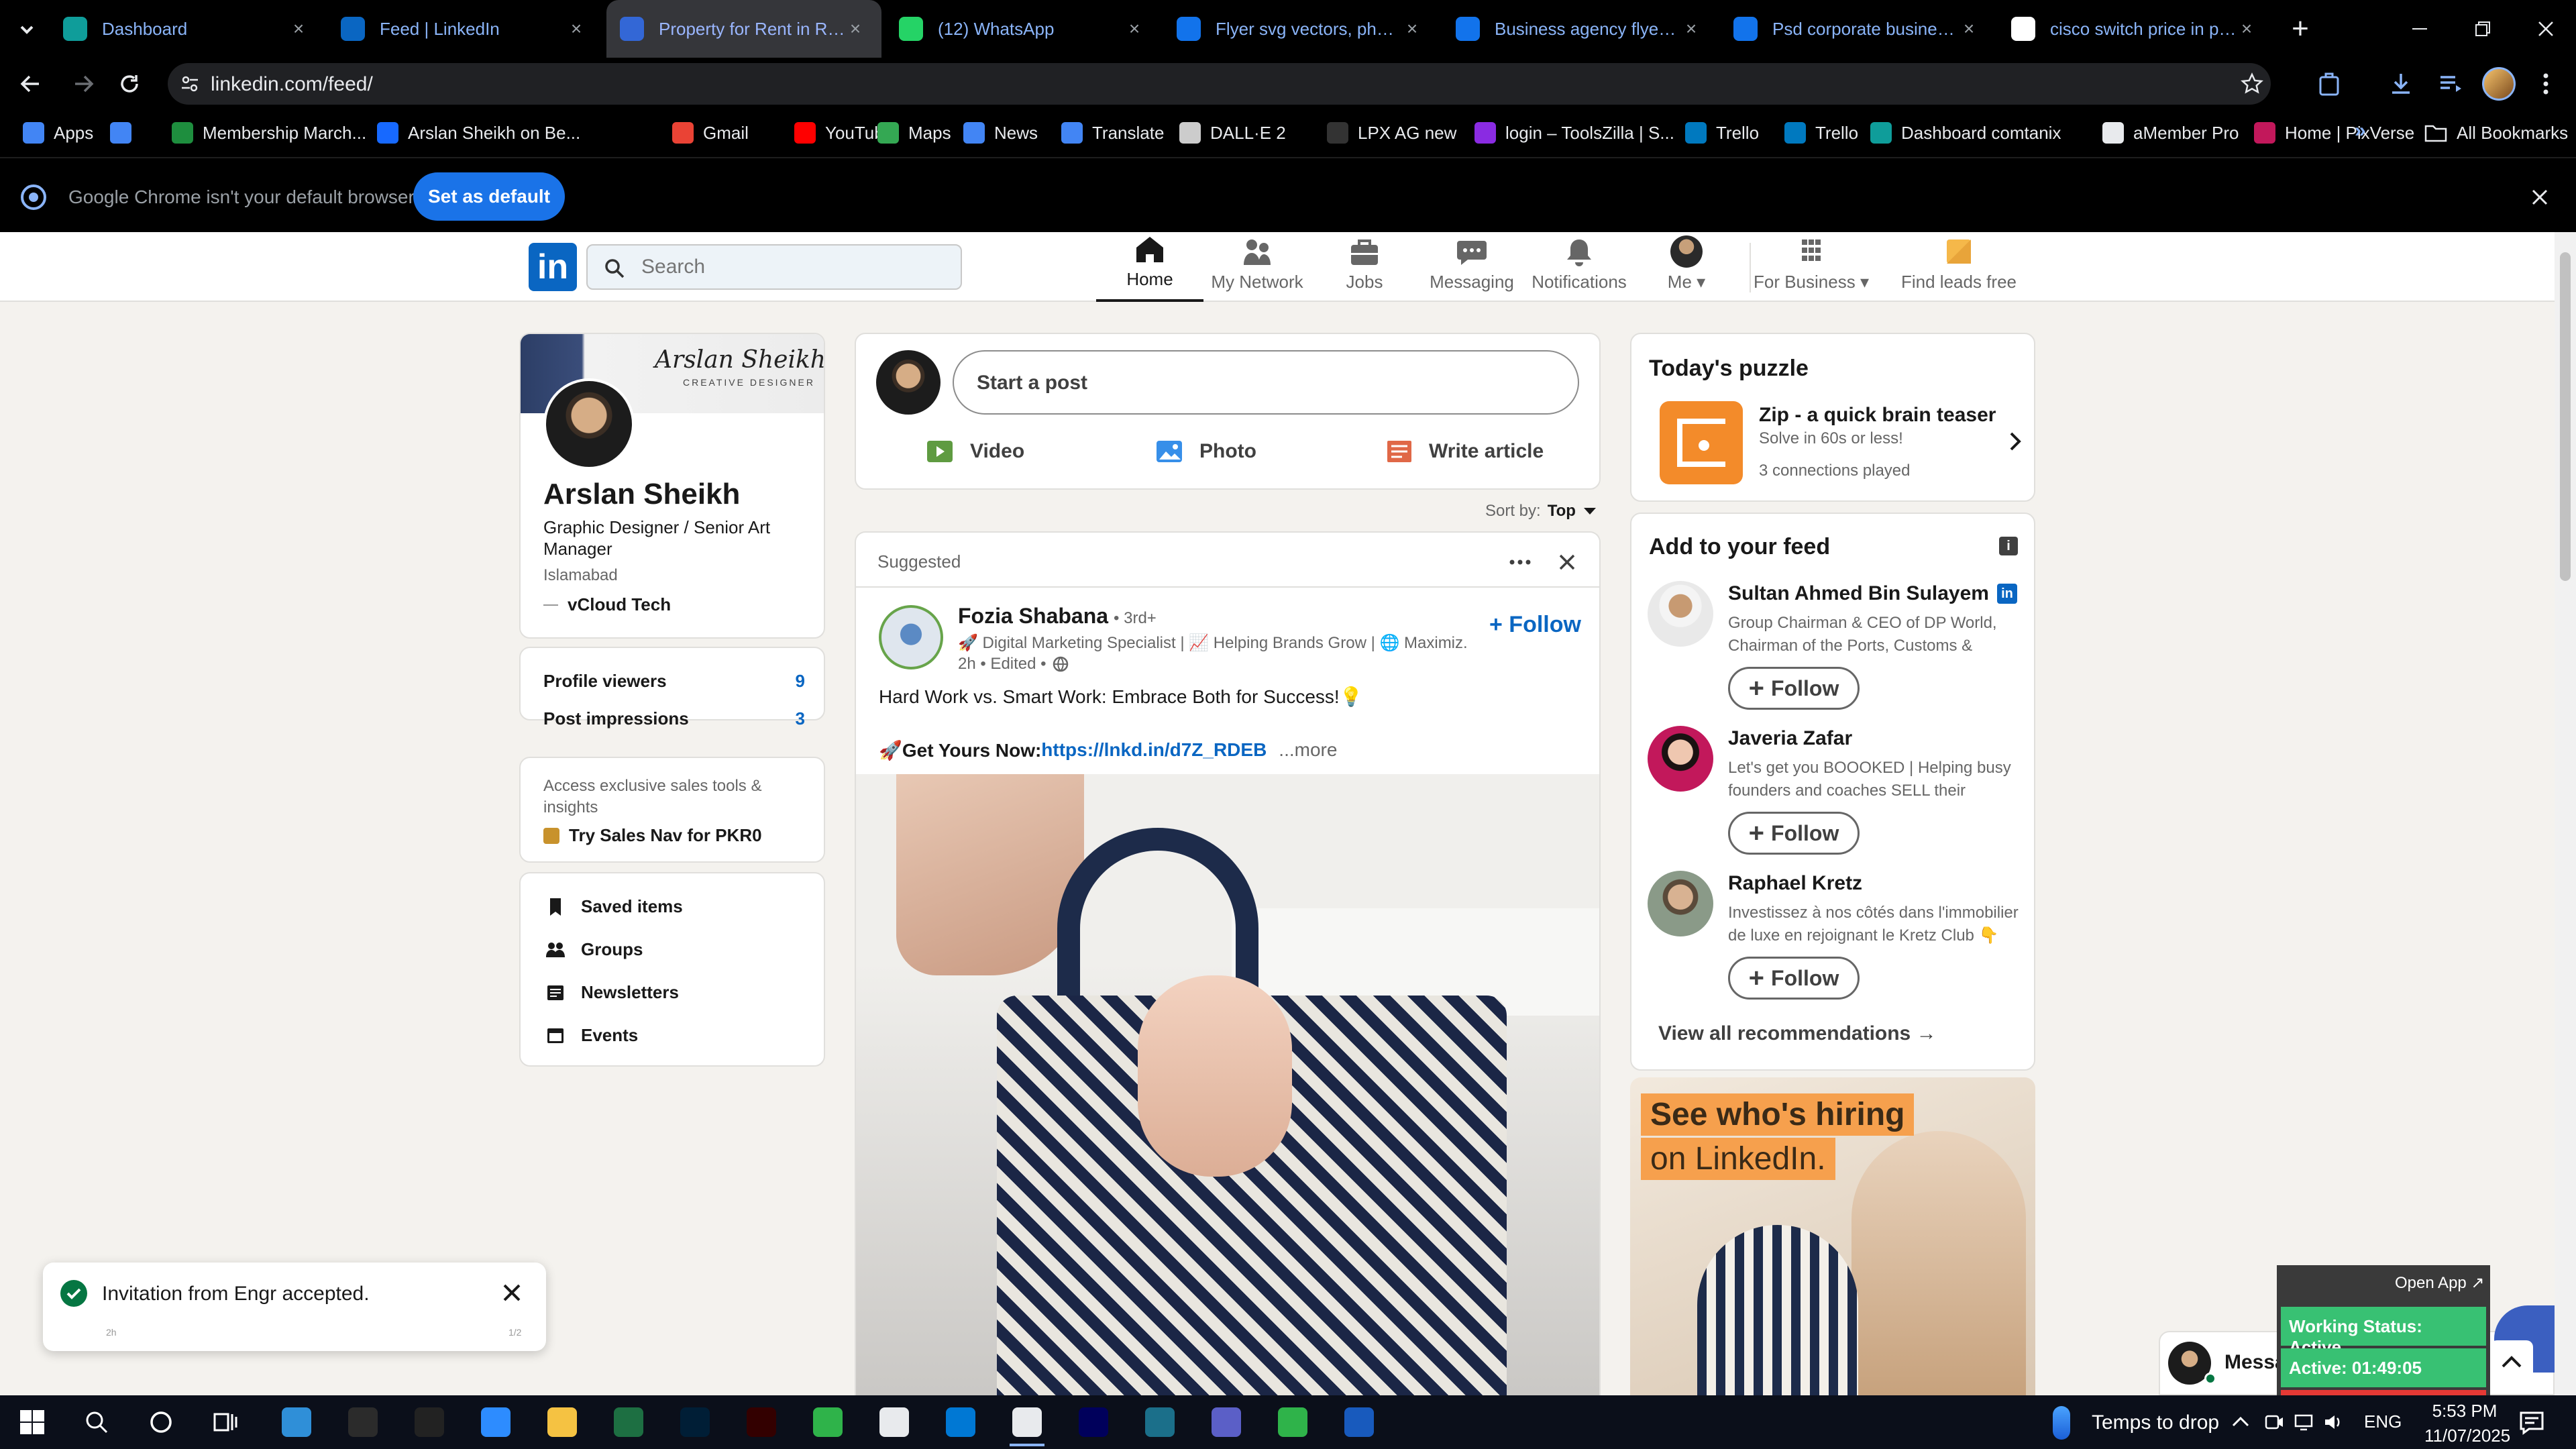  I want to click on bookmark-item: News, so click(1000, 133).